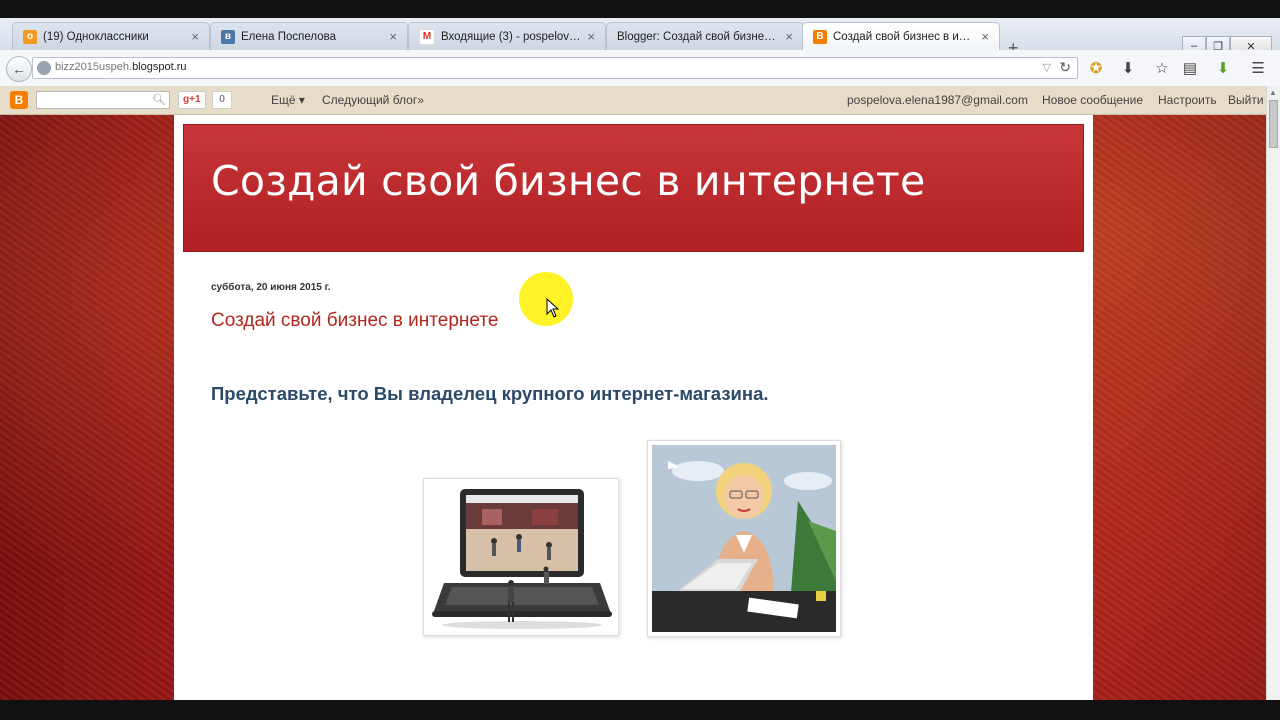 This screenshot has width=1280, height=720. I want to click on laptop-shop-image, so click(521, 557).